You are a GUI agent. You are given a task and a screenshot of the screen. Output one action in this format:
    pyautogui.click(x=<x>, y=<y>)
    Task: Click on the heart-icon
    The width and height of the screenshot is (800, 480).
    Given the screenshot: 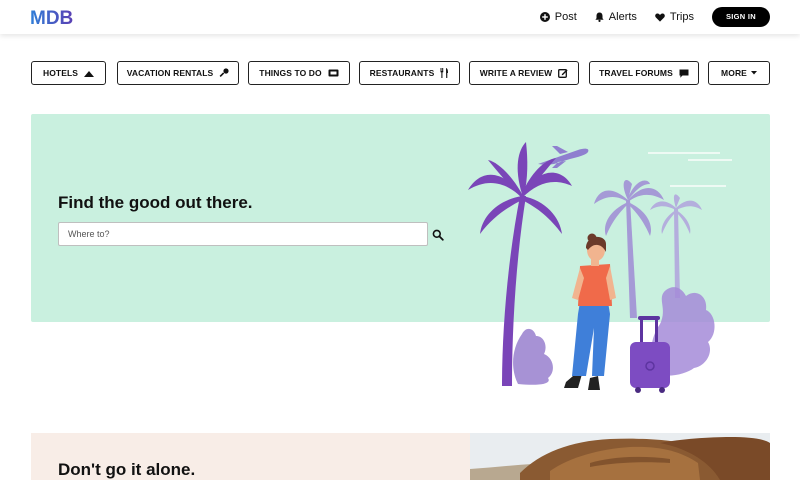 What is the action you would take?
    pyautogui.click(x=660, y=17)
    